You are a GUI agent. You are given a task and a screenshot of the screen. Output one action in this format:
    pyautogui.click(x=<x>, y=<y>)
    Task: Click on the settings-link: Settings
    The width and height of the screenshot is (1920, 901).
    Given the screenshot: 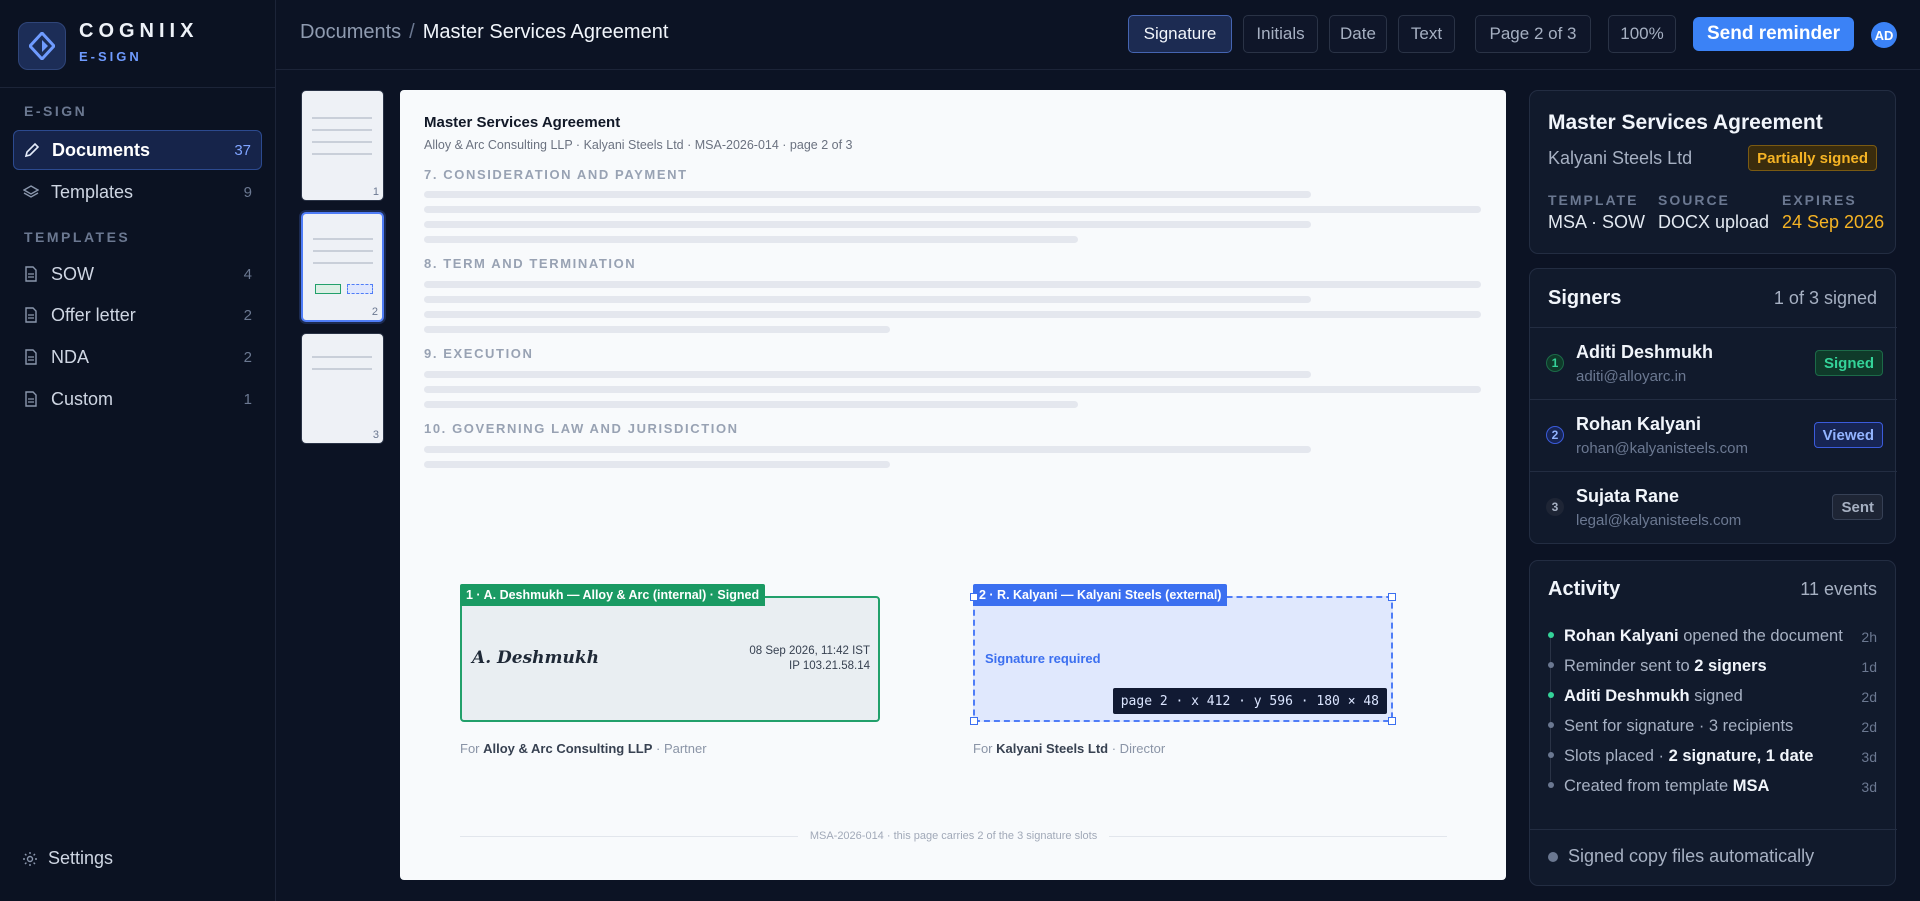 What is the action you would take?
    pyautogui.click(x=67, y=858)
    